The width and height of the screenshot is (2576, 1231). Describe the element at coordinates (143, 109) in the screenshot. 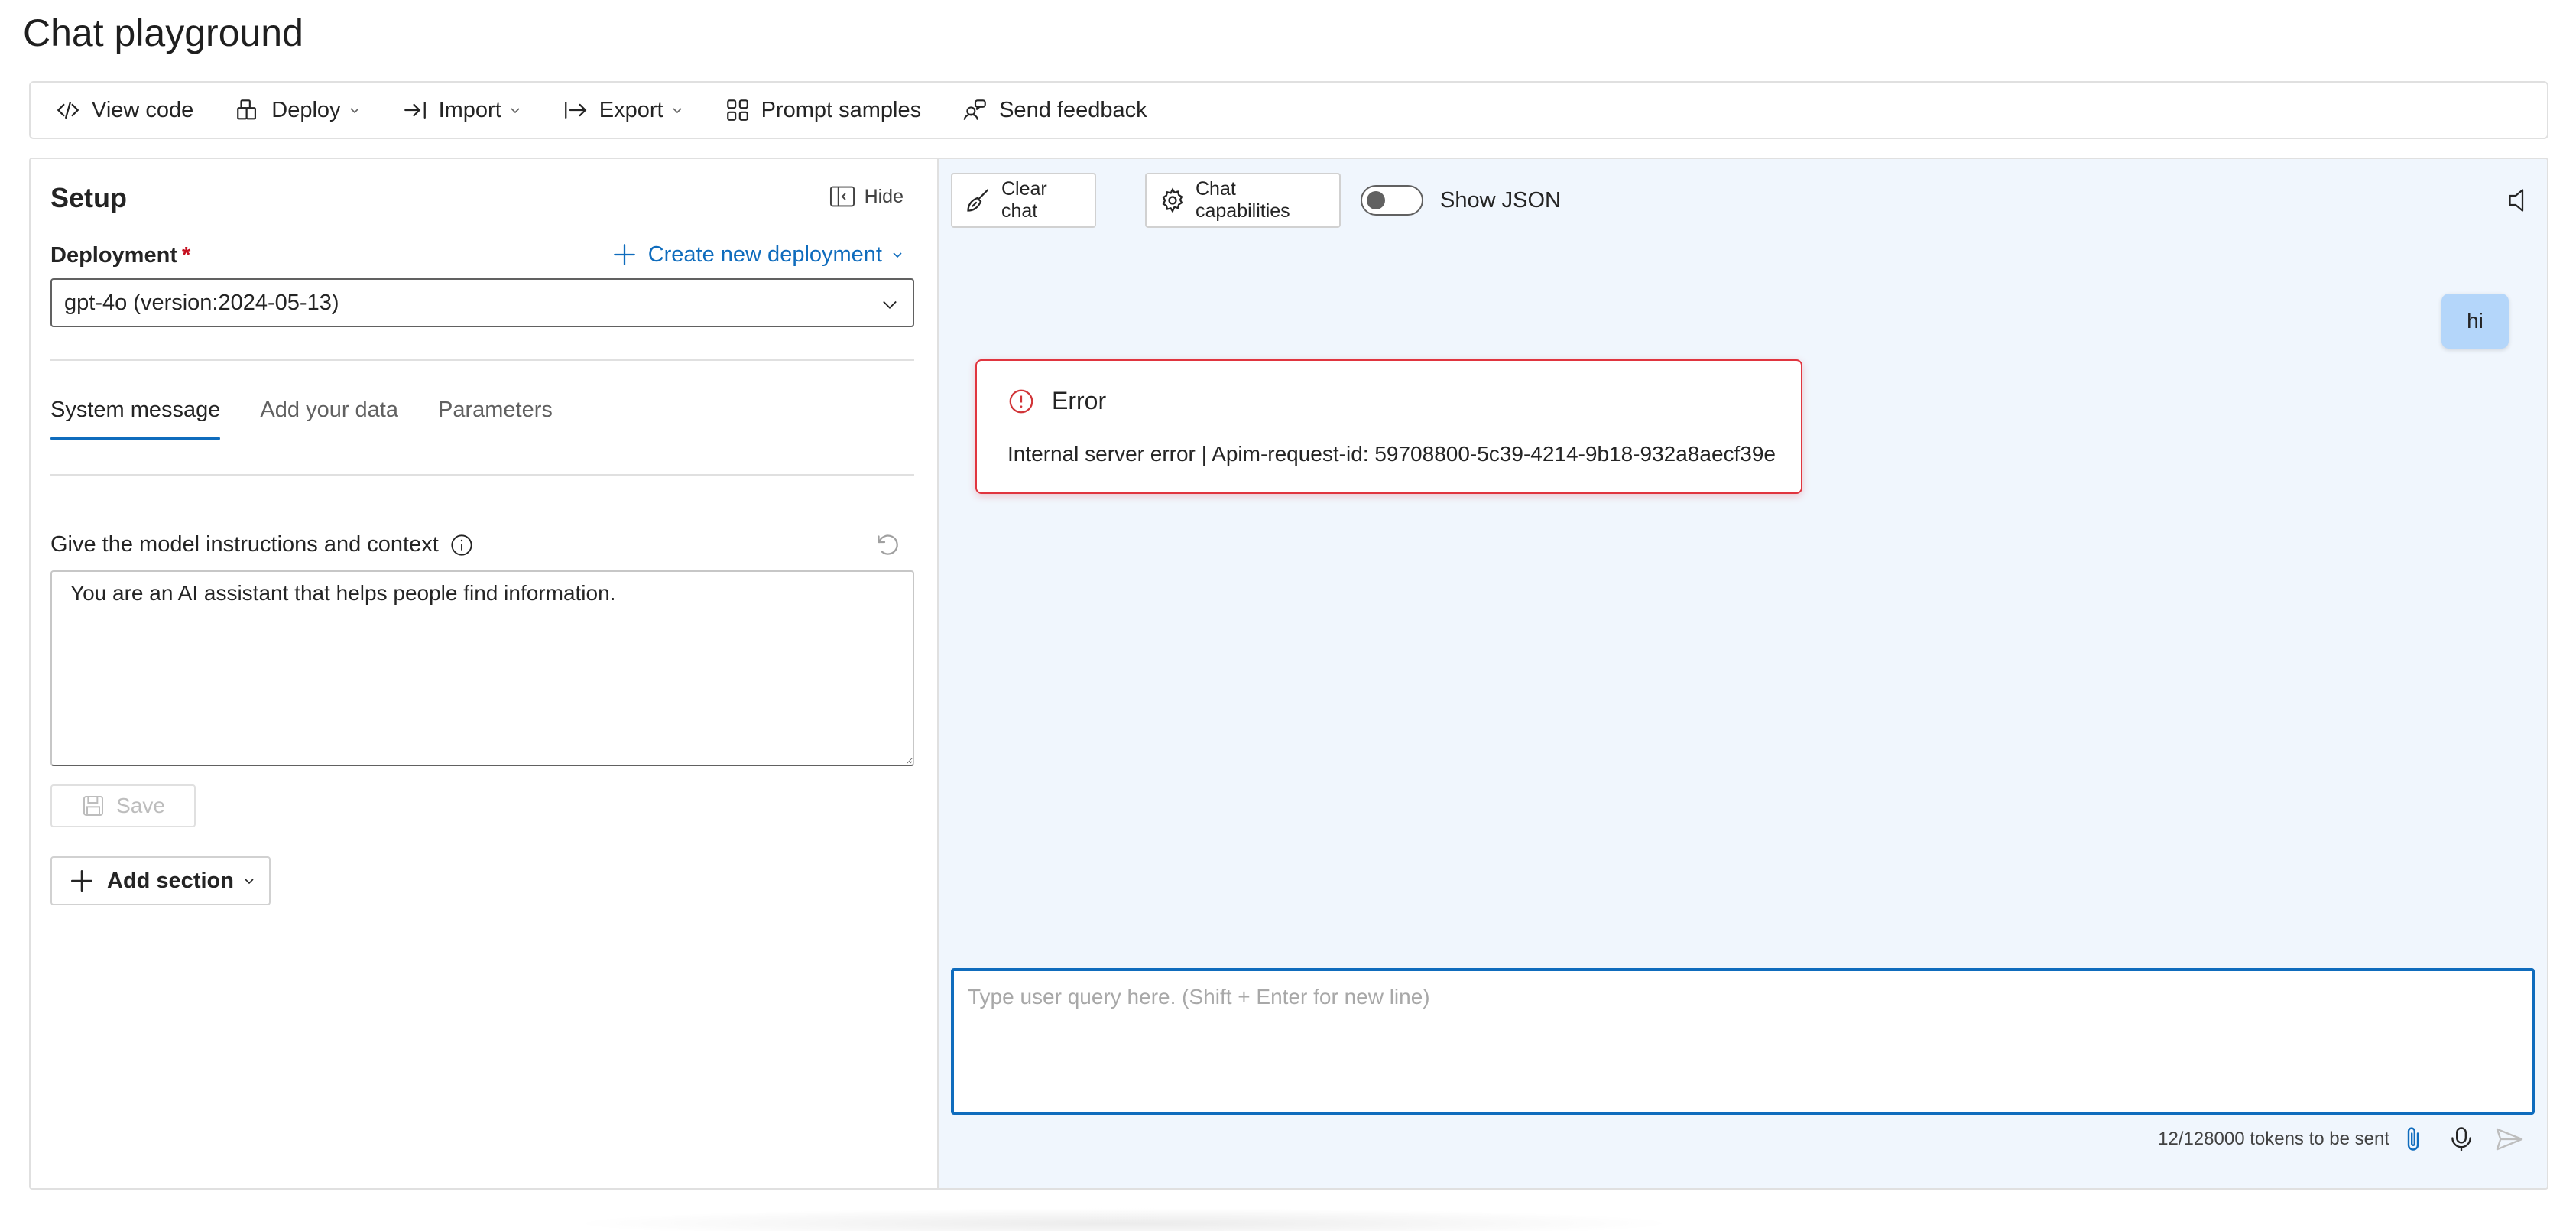

I see `view-code-label: View code` at that location.